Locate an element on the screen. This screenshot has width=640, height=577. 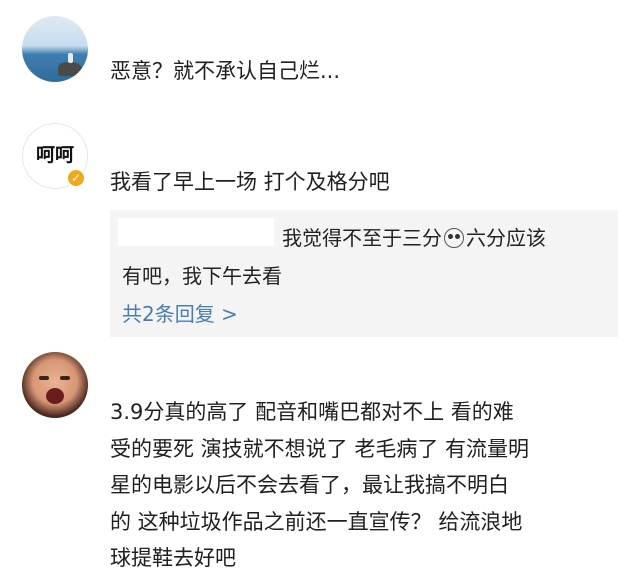
verified-badge-icon: ✓ is located at coordinates (76, 178).